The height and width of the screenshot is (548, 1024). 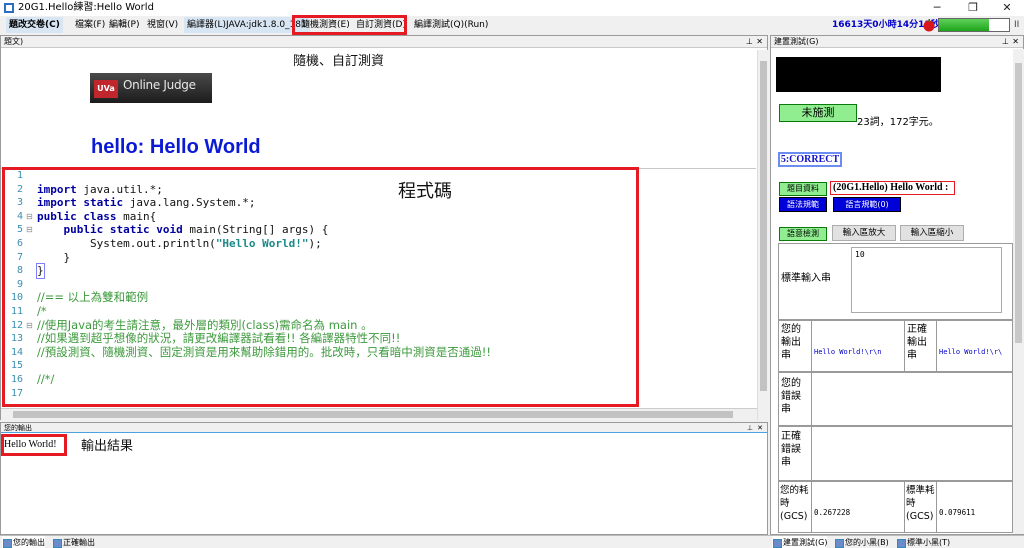 What do you see at coordinates (384, 428) in the screenshot?
I see `output-panel-header: 您的輸出 ⊥ ✕` at bounding box center [384, 428].